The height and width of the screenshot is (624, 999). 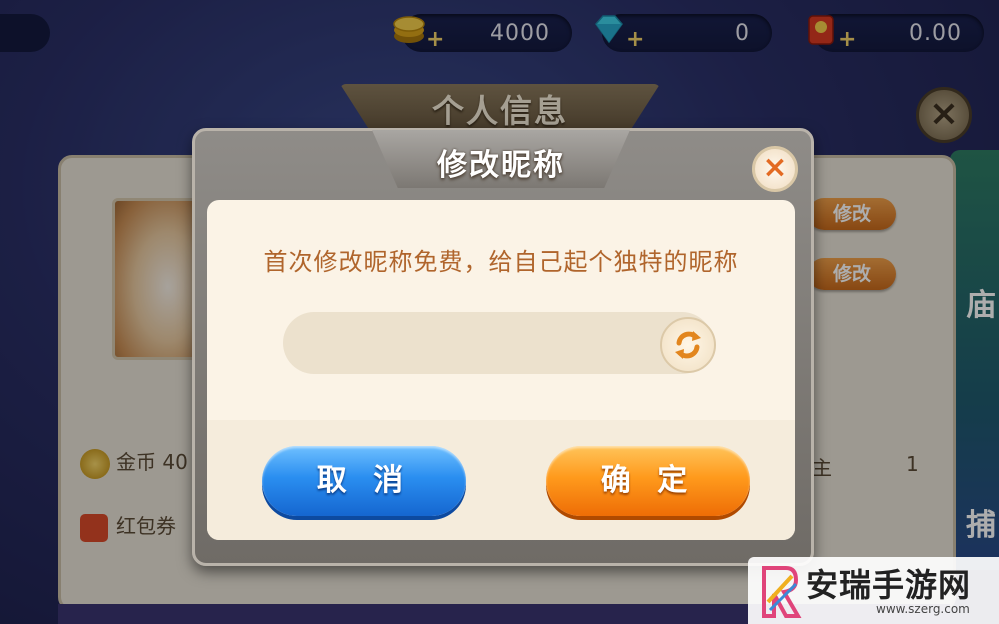 What do you see at coordinates (782, 592) in the screenshot?
I see `watermark-logo-icon` at bounding box center [782, 592].